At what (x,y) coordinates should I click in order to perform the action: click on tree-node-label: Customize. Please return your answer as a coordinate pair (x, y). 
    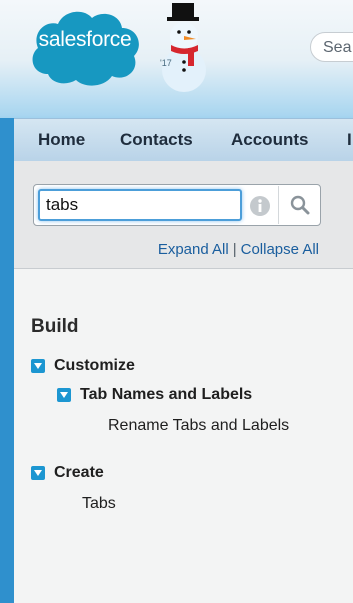
    Looking at the image, I should click on (94, 365).